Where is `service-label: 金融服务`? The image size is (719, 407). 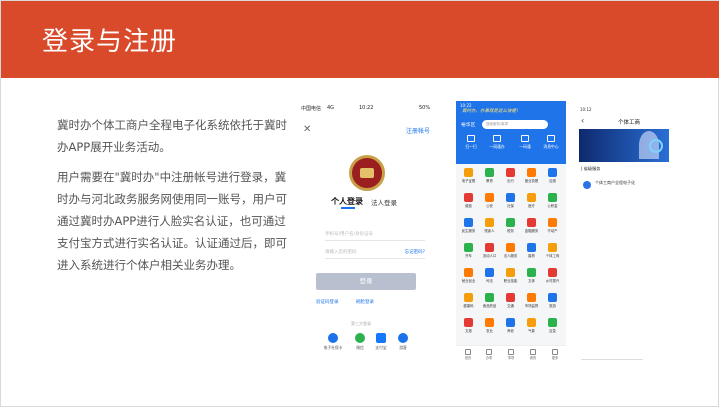 service-label: 金融服务 is located at coordinates (531, 231).